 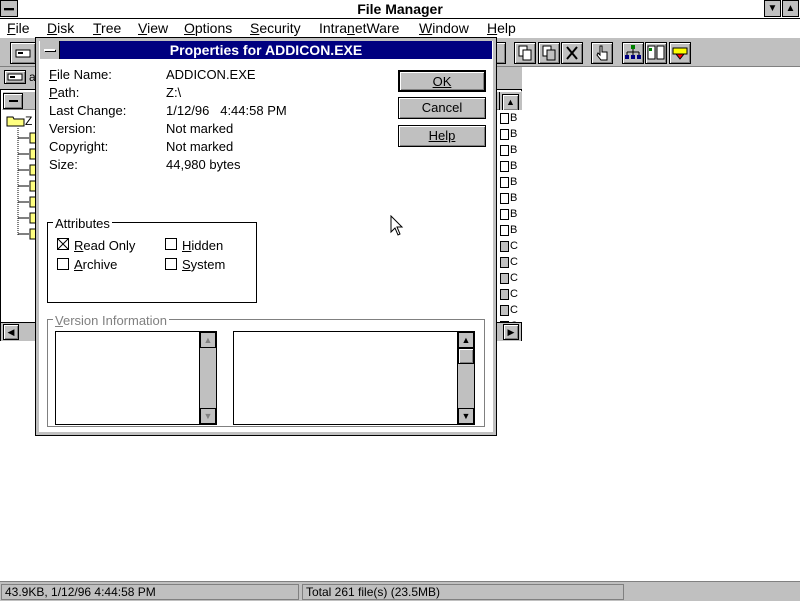 I want to click on version-keys-scroll-down: ▼, so click(x=208, y=416).